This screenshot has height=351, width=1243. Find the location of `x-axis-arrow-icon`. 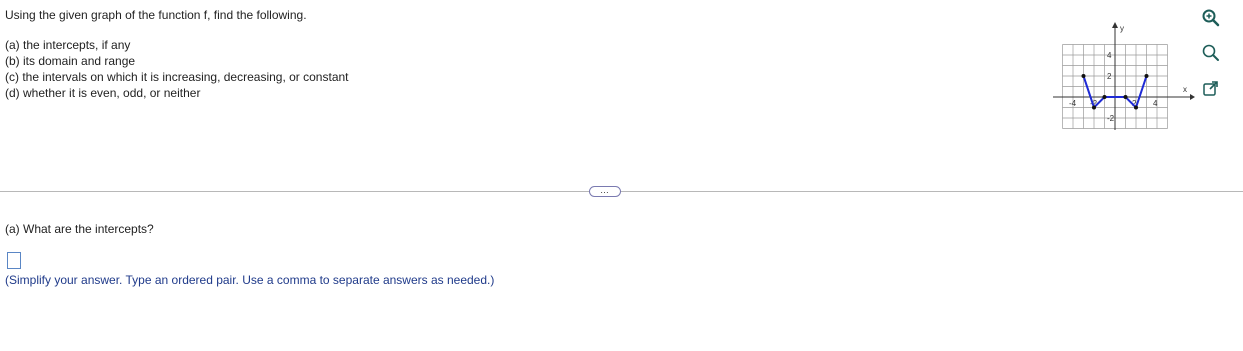

x-axis-arrow-icon is located at coordinates (1192, 97).